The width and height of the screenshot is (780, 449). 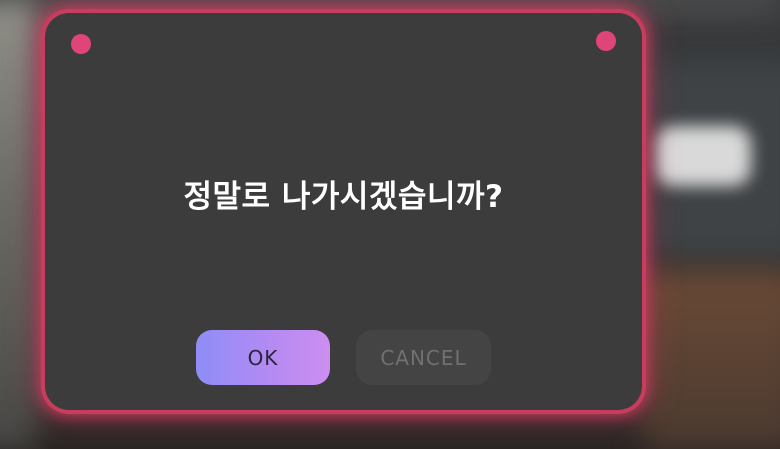 I want to click on cancel-button-label: CANCEL, so click(x=423, y=357).